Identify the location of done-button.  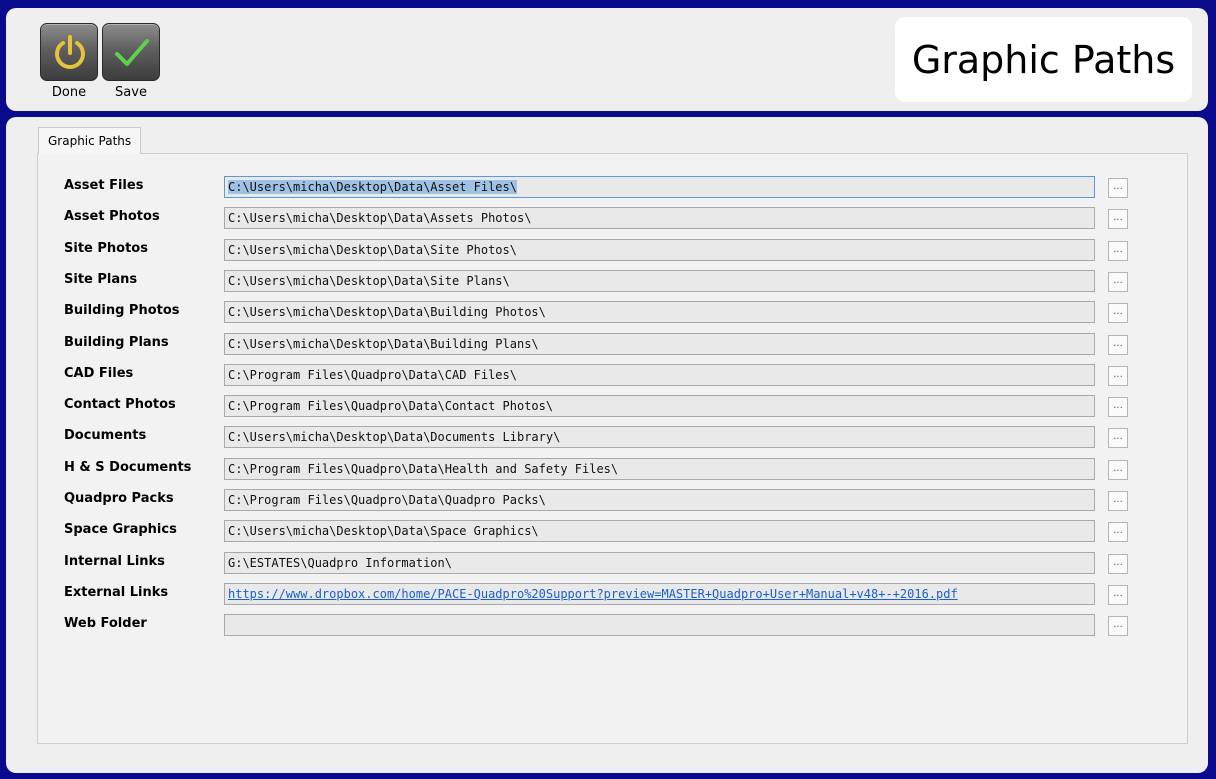
(69, 52).